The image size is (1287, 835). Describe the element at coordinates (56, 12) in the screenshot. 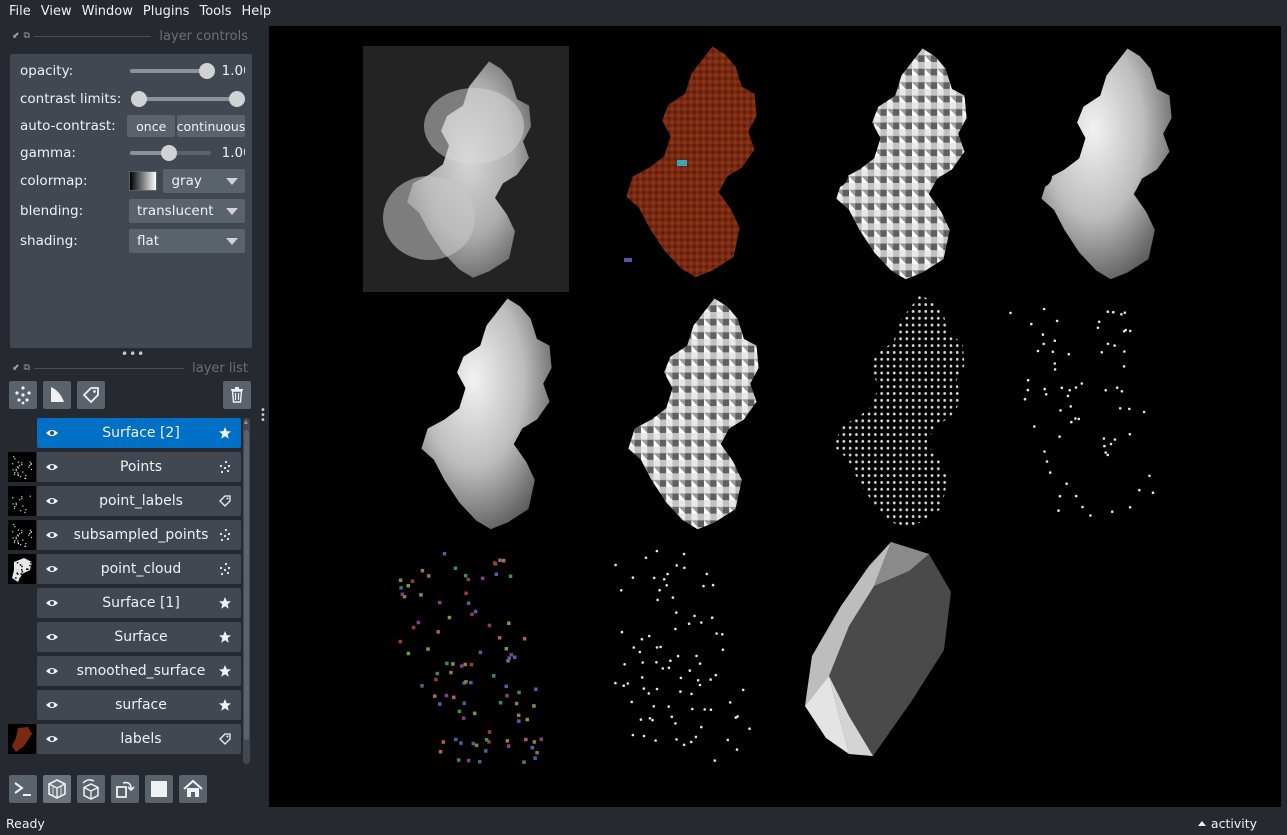

I see `menu-view: View` at that location.